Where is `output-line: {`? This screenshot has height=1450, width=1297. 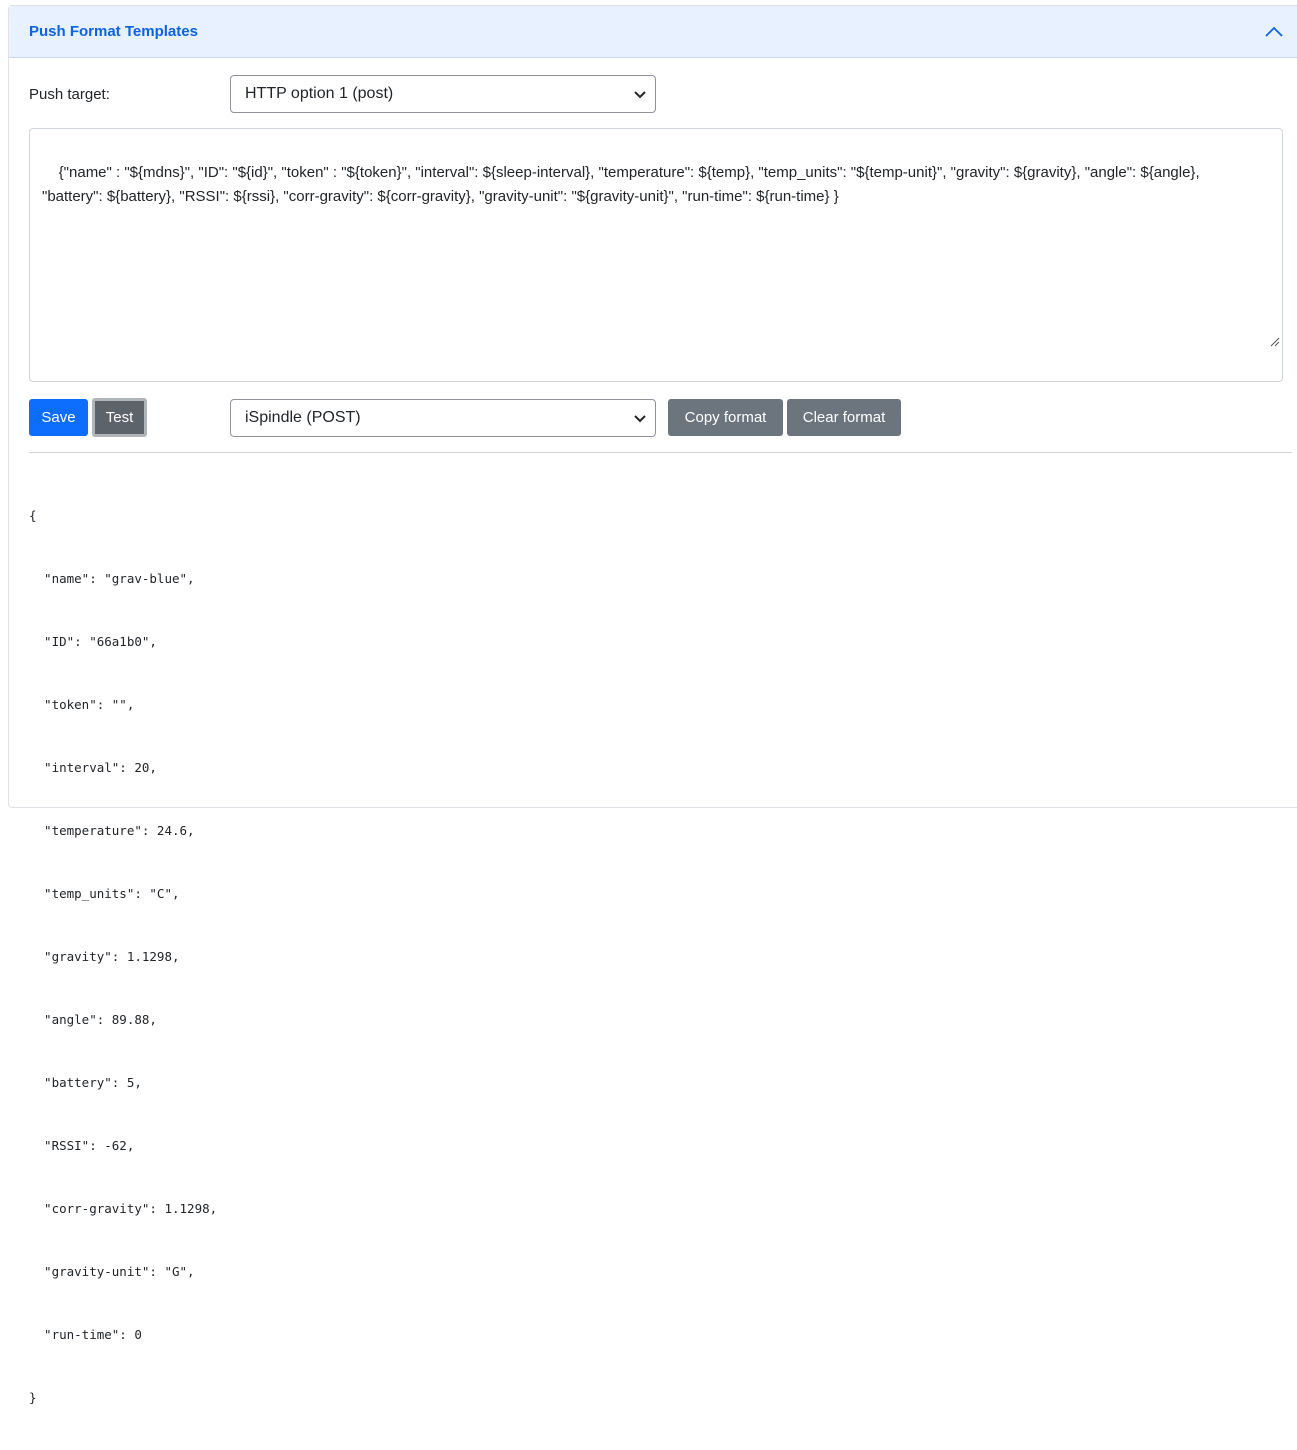
output-line: { is located at coordinates (33, 515).